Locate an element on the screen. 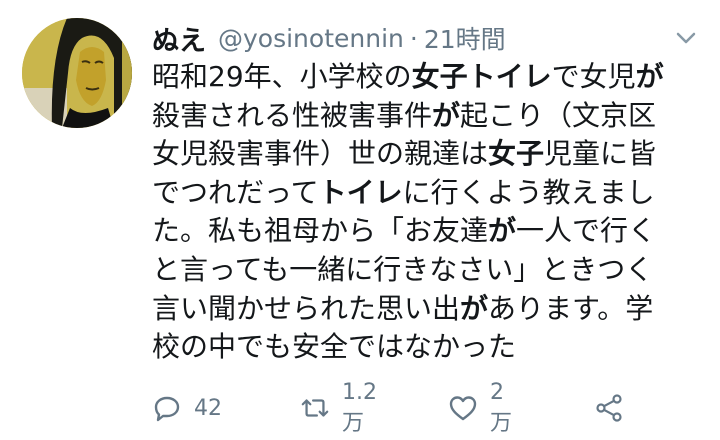  chevron-down-icon is located at coordinates (686, 38).